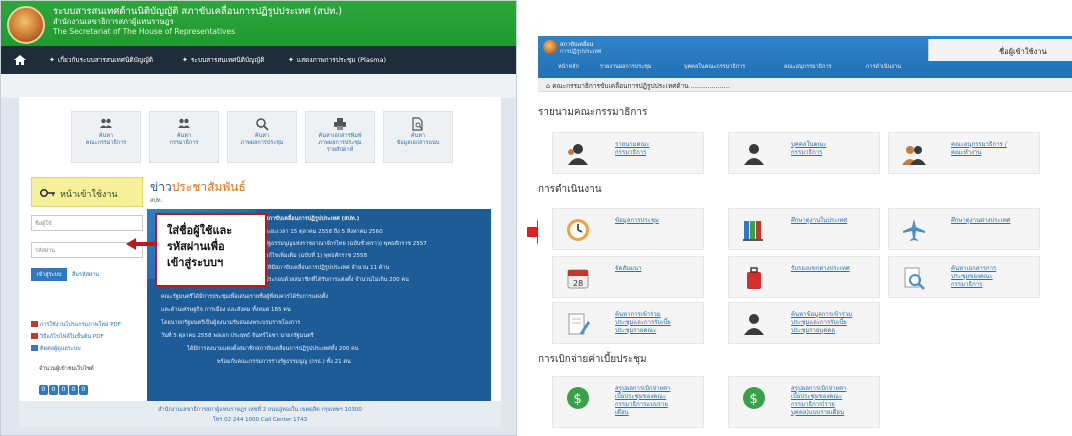 The height and width of the screenshot is (436, 1072). I want to click on menu-meeting-report: รายงานผลการประชุม, so click(626, 67).